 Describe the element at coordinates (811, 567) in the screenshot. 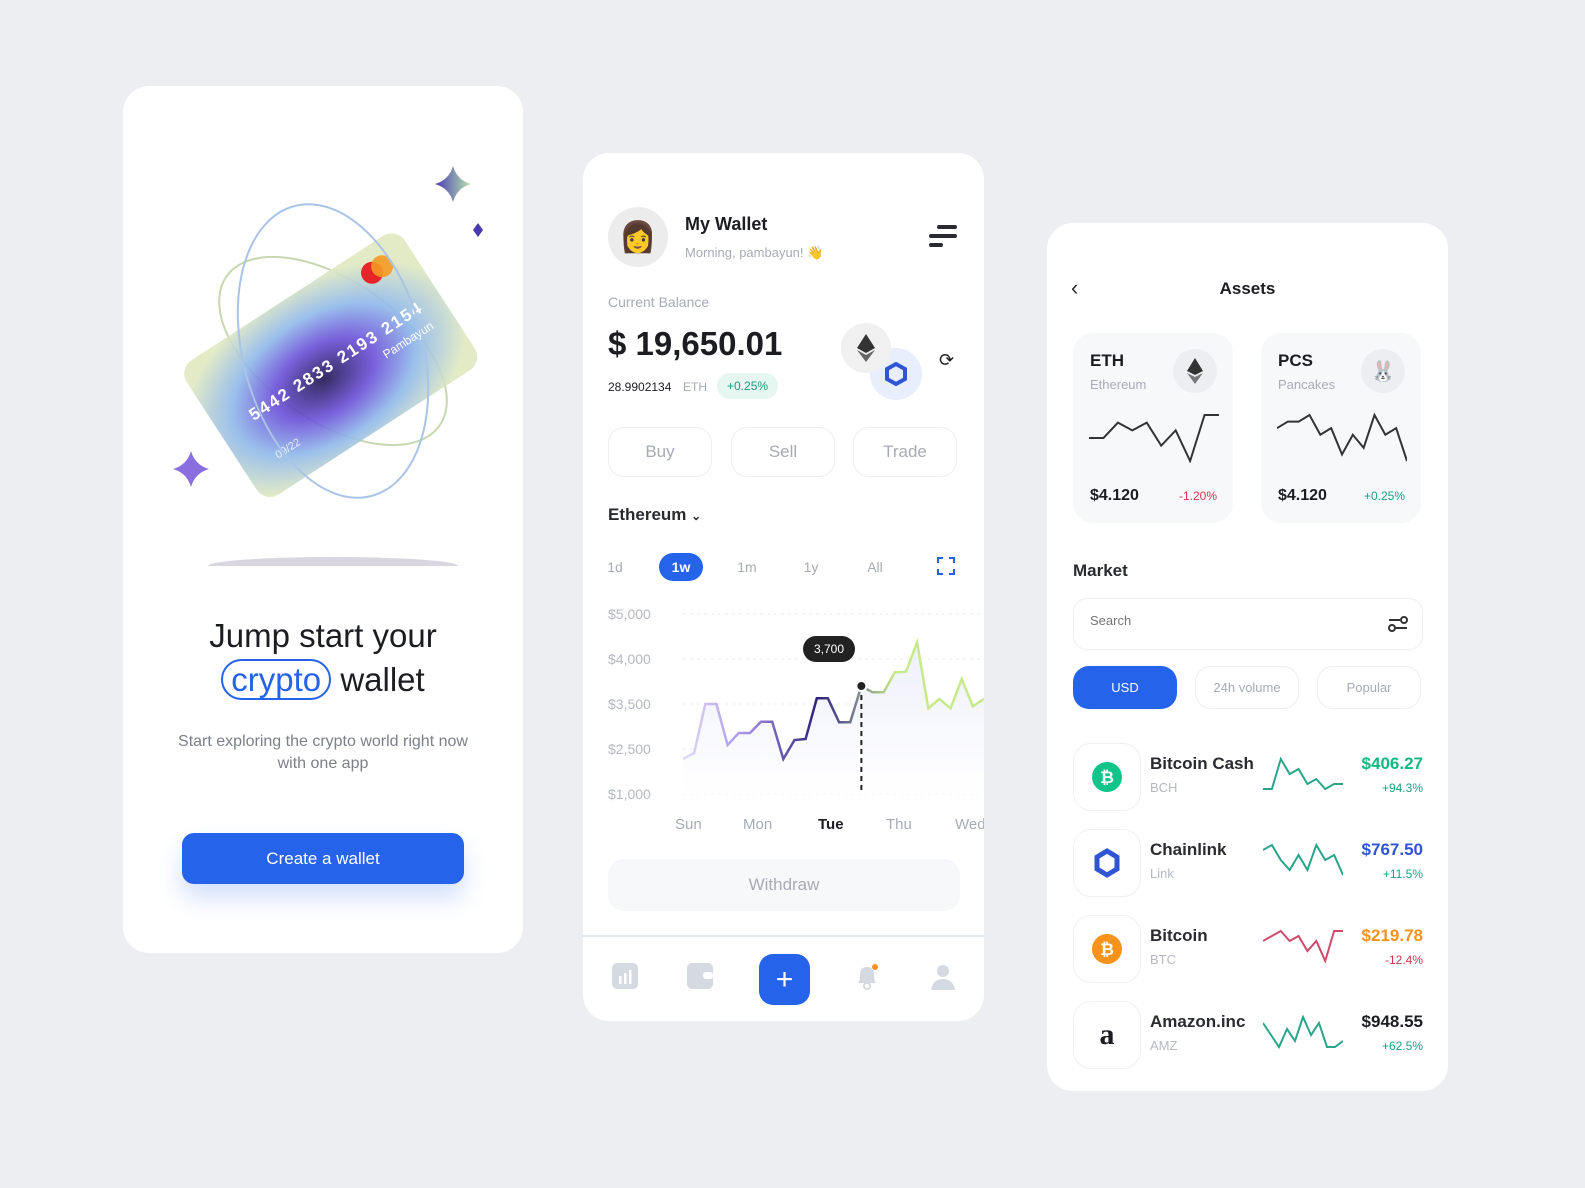

I see `timeframe-1y: 1y` at that location.